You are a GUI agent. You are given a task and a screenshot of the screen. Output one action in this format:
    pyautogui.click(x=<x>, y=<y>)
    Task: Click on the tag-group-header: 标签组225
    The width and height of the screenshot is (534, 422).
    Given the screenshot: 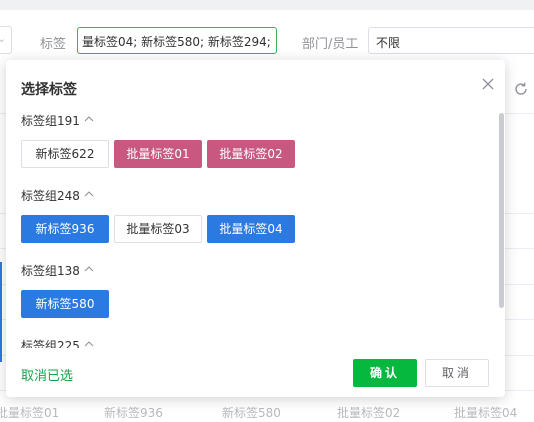 What is the action you would take?
    pyautogui.click(x=57, y=342)
    